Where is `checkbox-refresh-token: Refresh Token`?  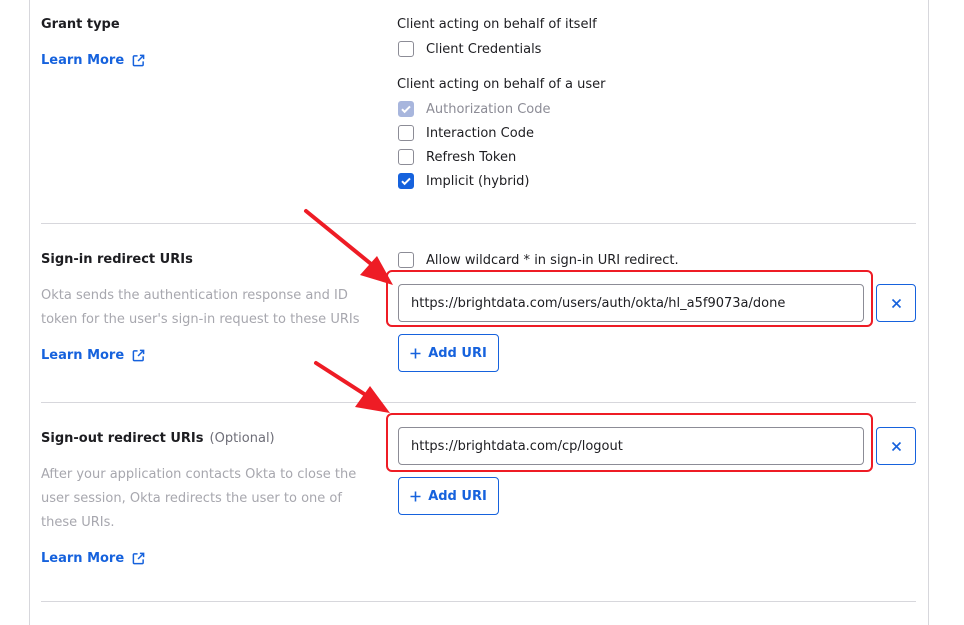 checkbox-refresh-token: Refresh Token is located at coordinates (457, 157).